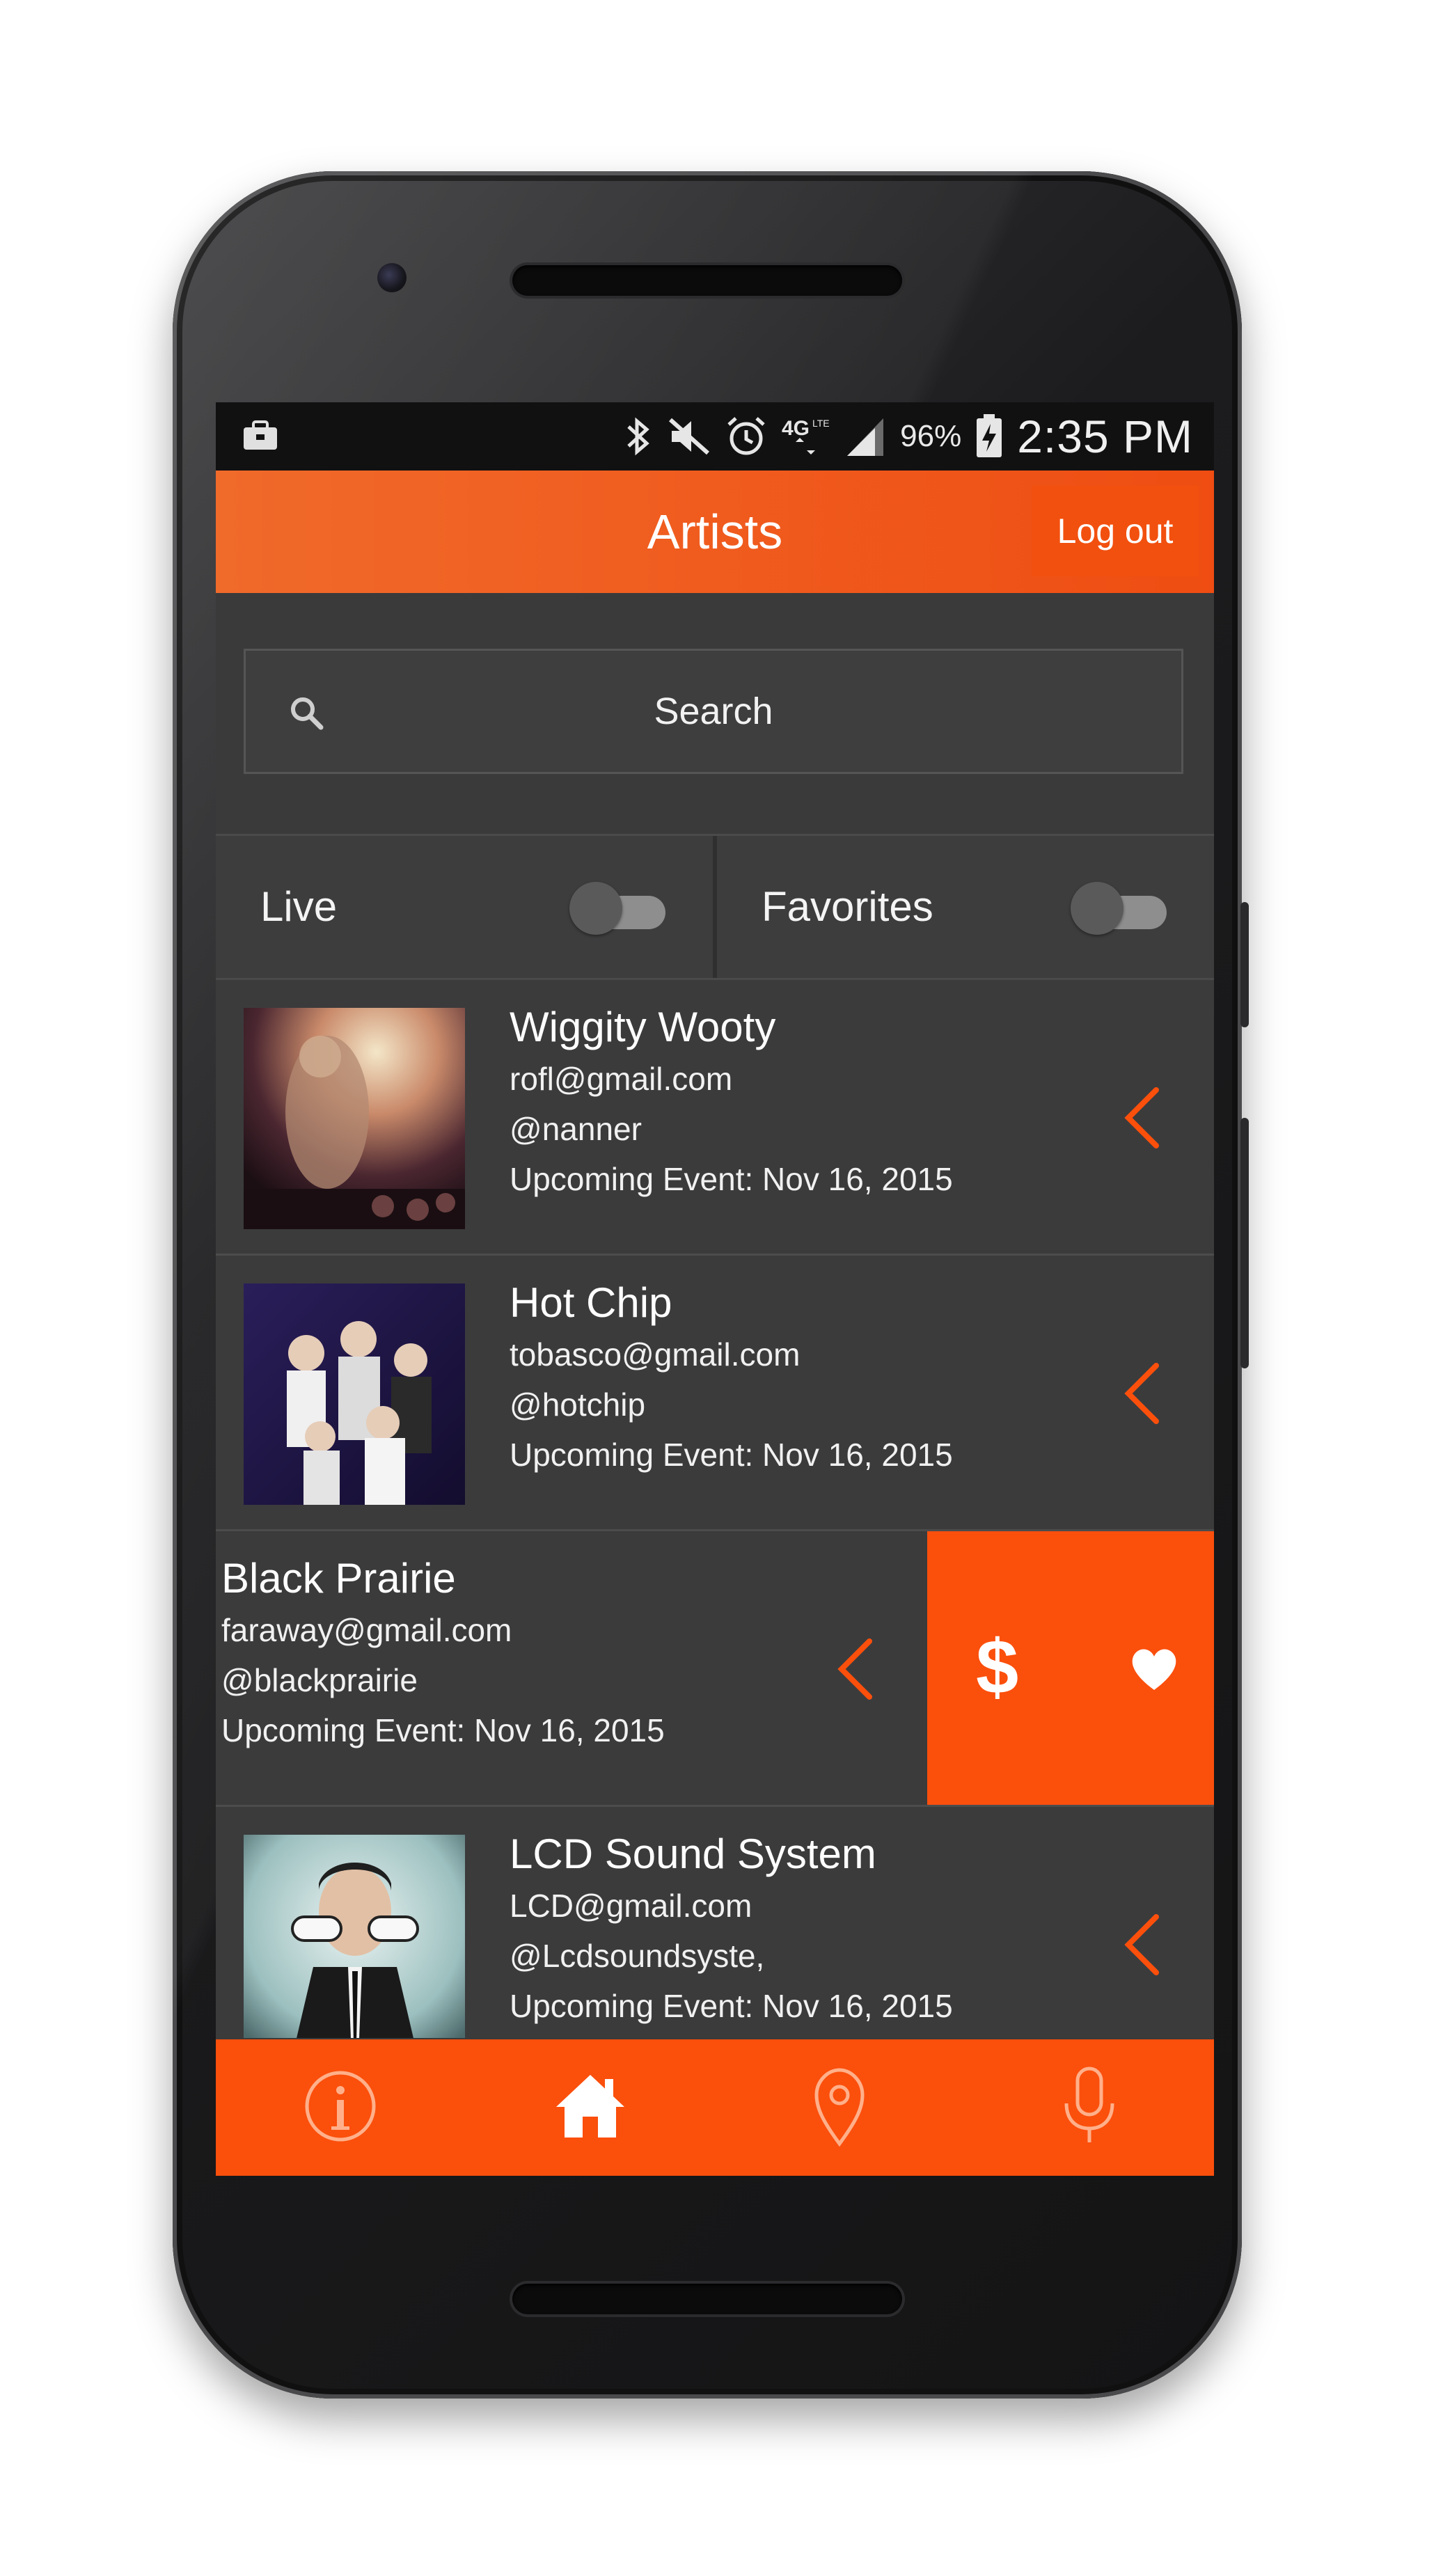 Image resolution: width=1443 pixels, height=2576 pixels. What do you see at coordinates (707, 280) in the screenshot?
I see `top-speaker` at bounding box center [707, 280].